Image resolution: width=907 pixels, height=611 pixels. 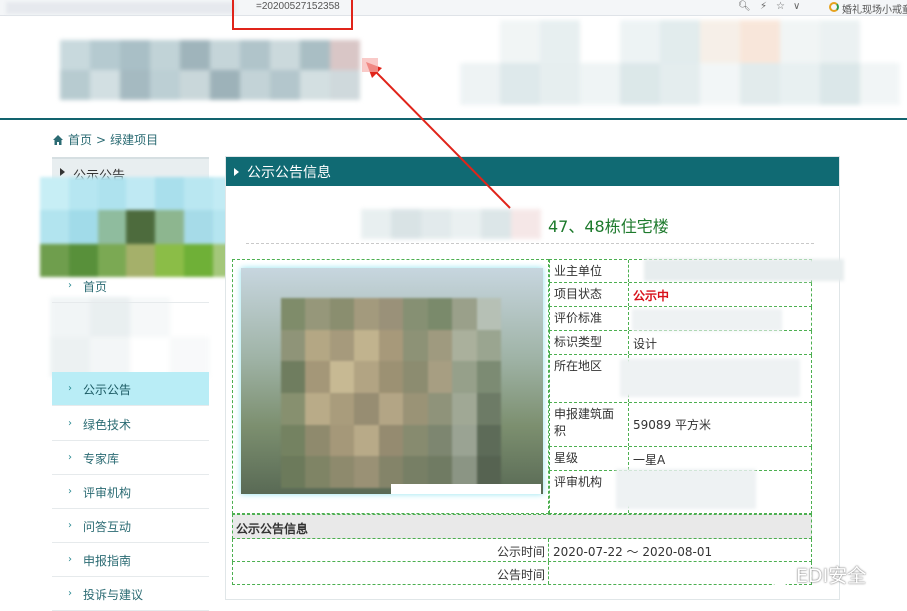 What do you see at coordinates (466, 489) in the screenshot?
I see `photo-caption-strip` at bounding box center [466, 489].